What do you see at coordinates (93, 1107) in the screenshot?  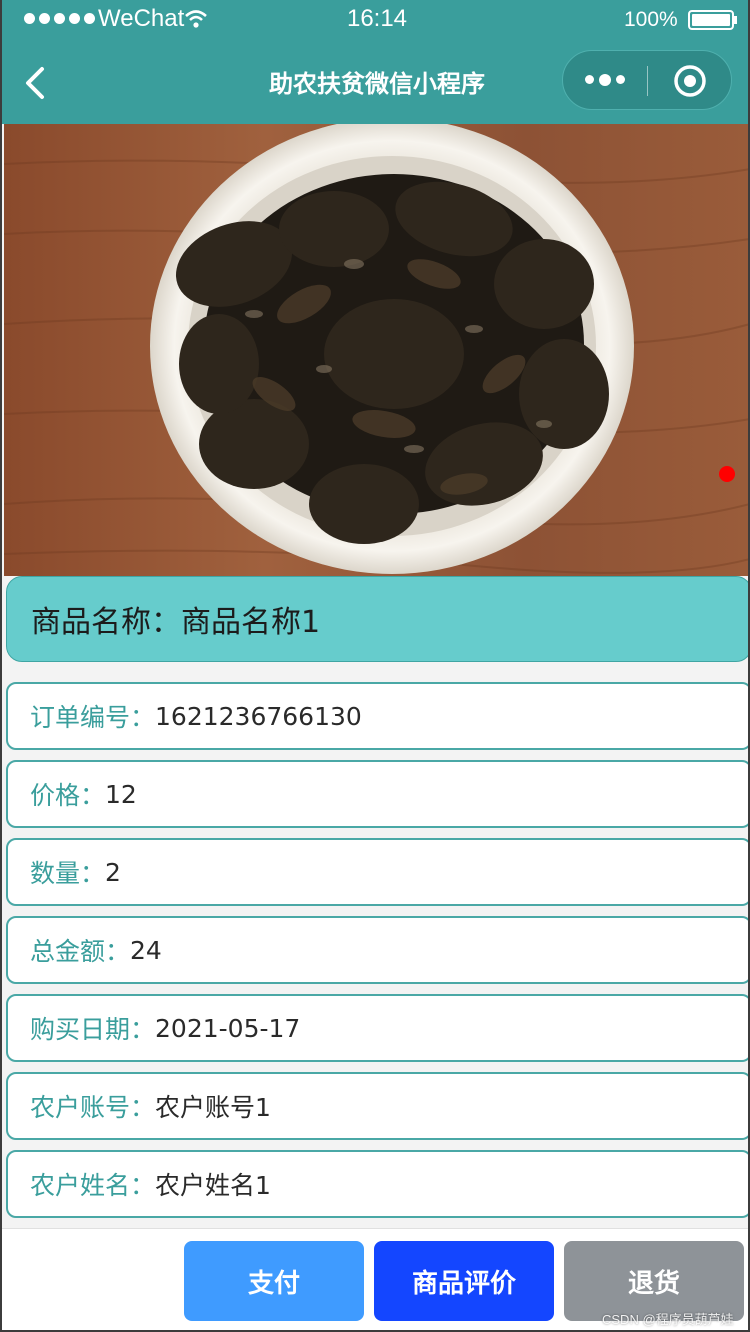 I see `field-label: 农户账号：` at bounding box center [93, 1107].